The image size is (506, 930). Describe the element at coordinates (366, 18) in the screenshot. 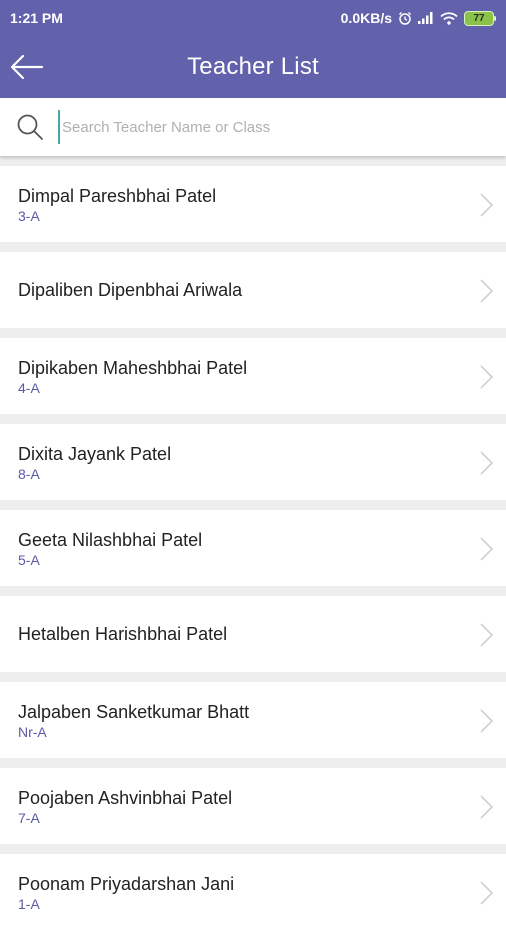

I see `network-speed: 0.0KB/s` at that location.